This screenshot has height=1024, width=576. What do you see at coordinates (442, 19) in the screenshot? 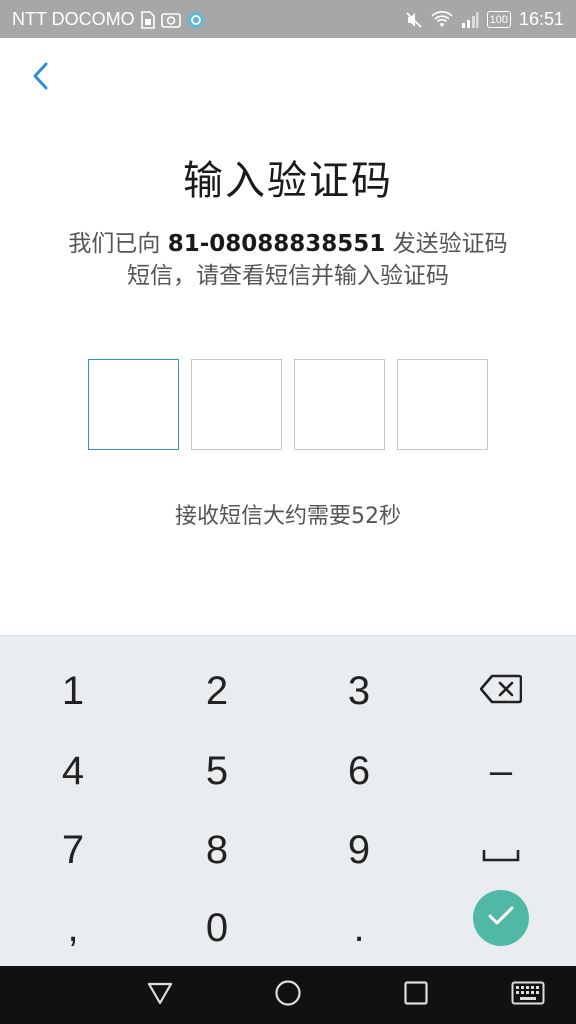
I see `wifi-icon` at bounding box center [442, 19].